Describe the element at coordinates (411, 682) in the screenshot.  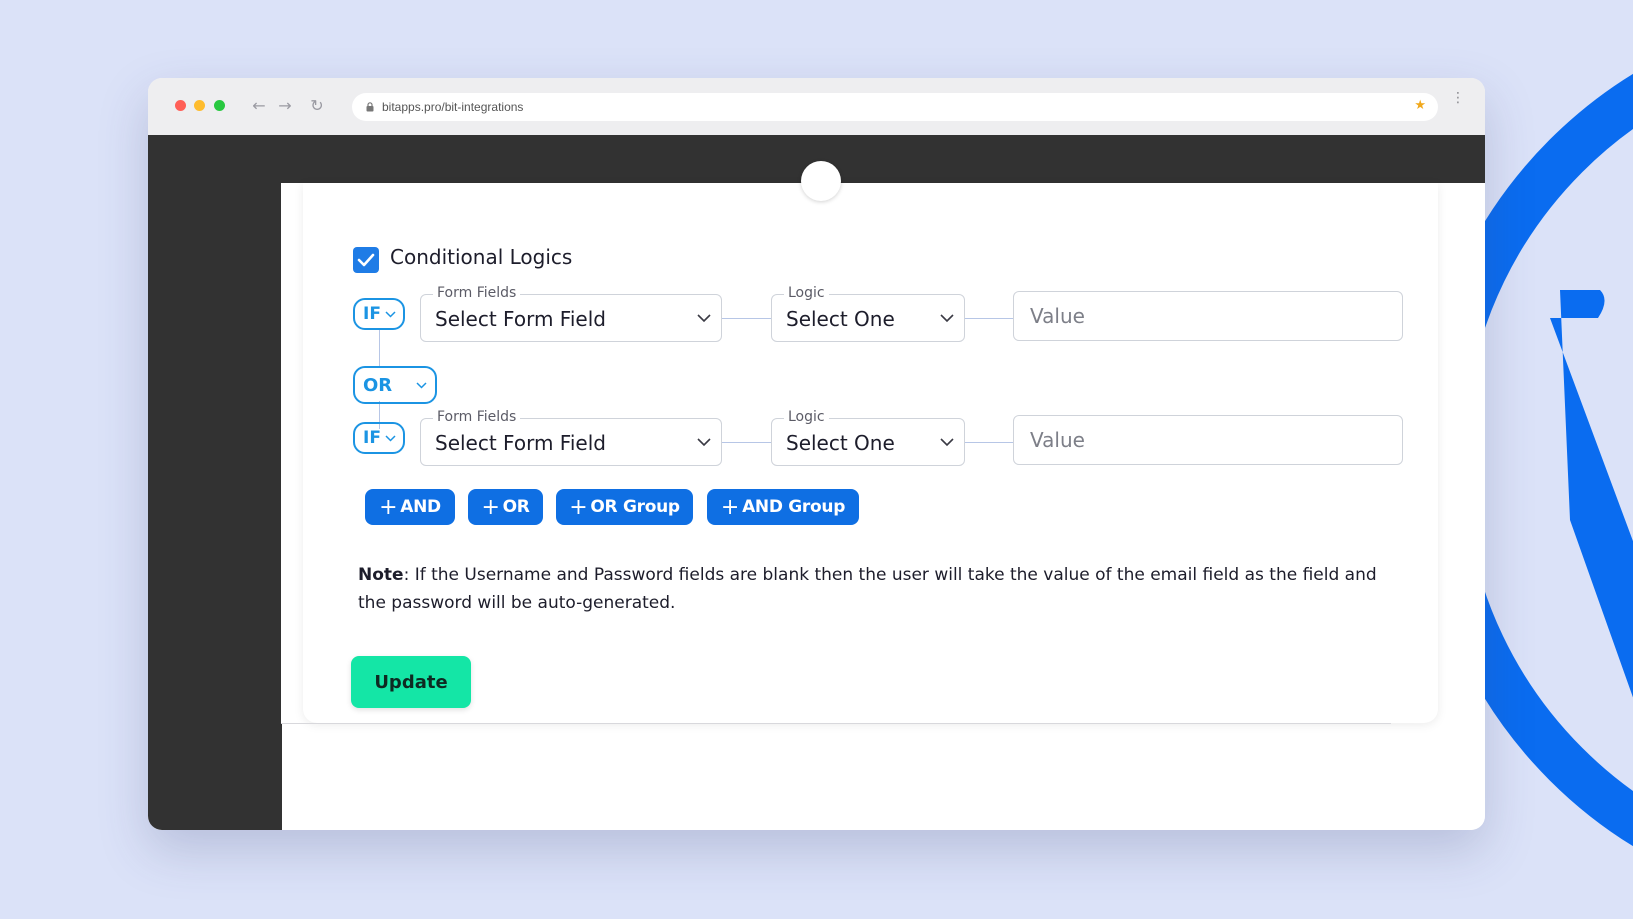
I see `update-button: Update` at that location.